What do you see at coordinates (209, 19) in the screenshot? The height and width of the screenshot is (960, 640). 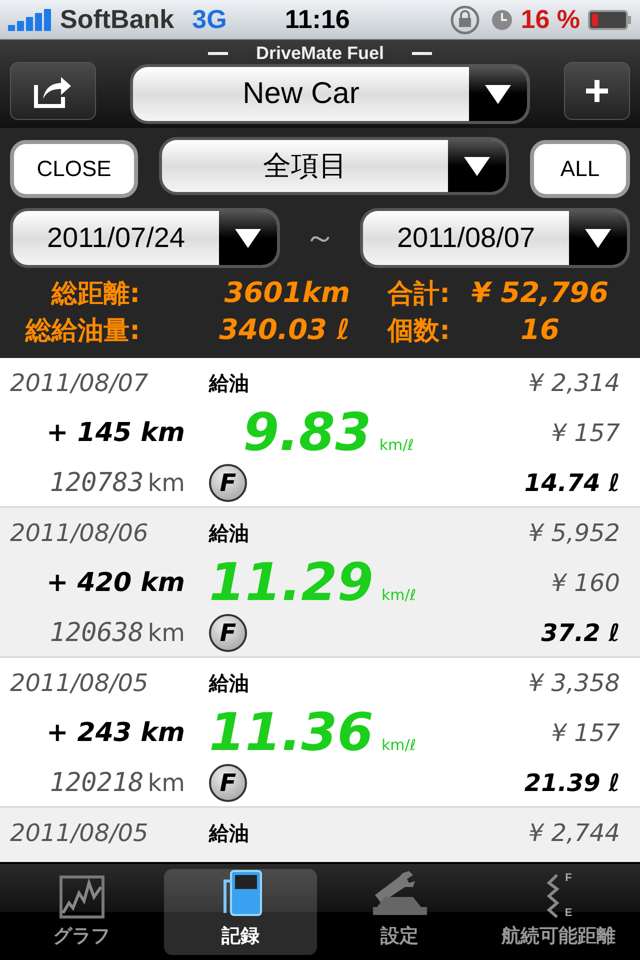 I see `network-type: 3G` at bounding box center [209, 19].